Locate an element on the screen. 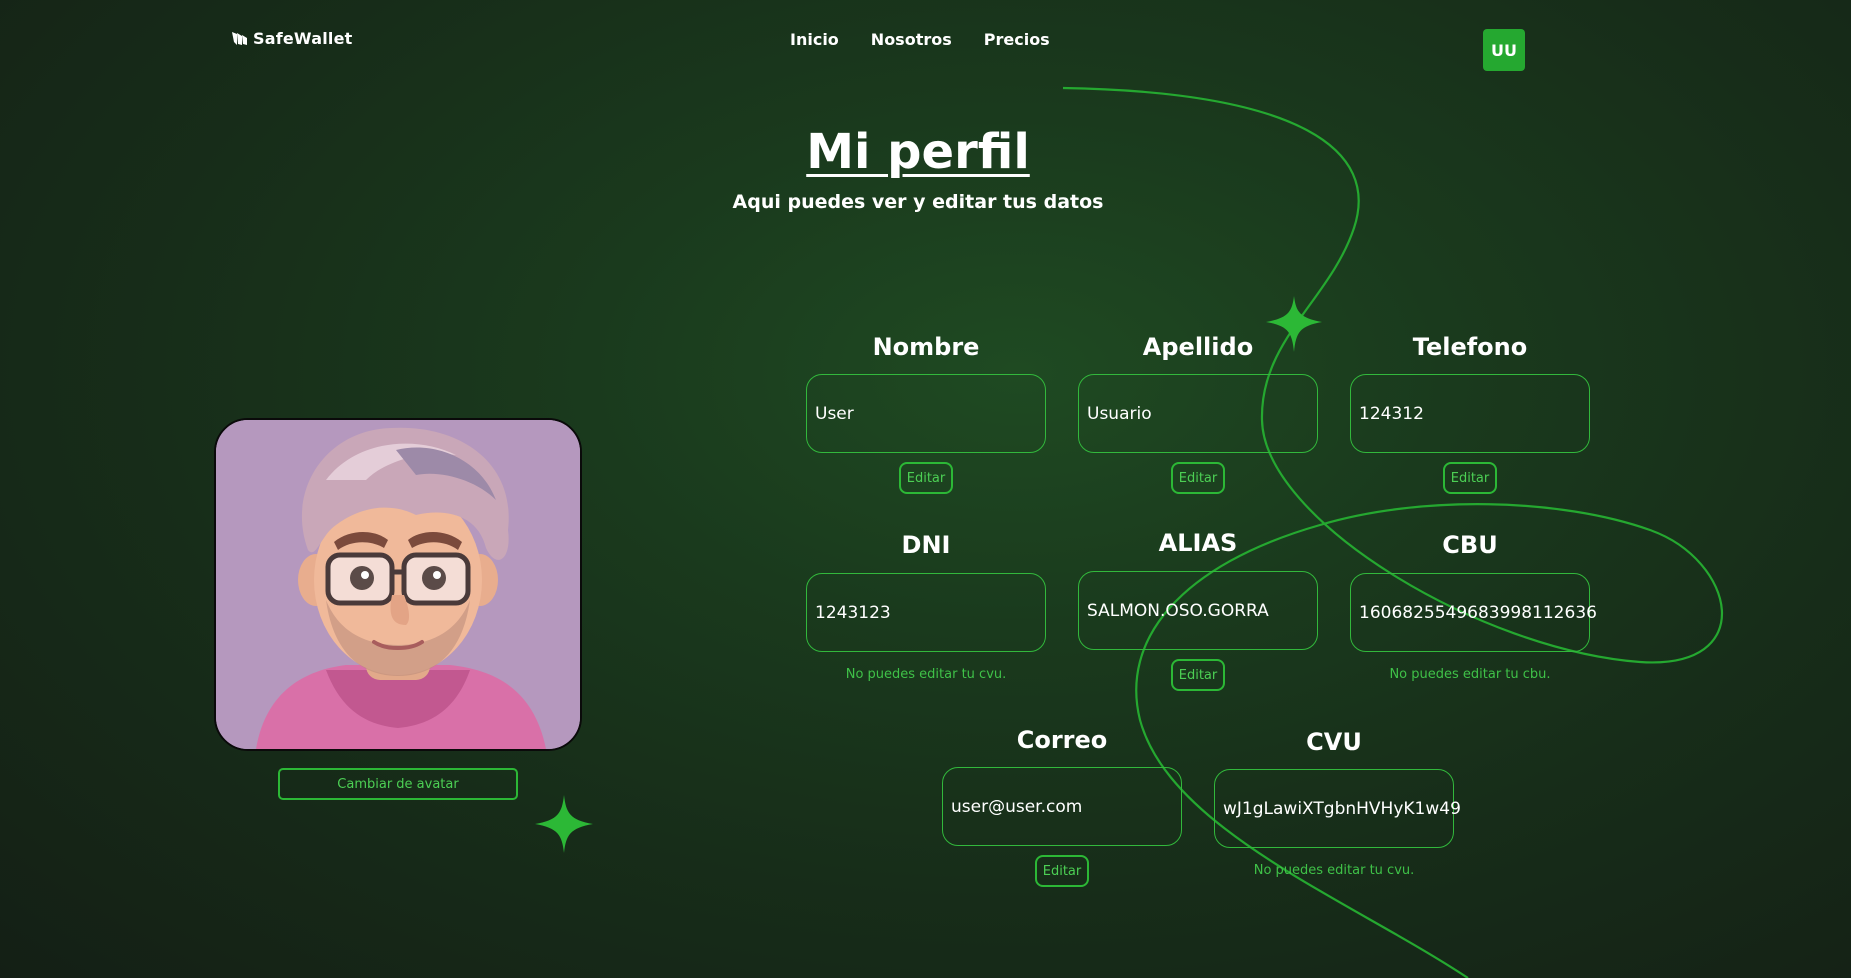  cbu-field: 1606825549683998112636 is located at coordinates (1473, 612).